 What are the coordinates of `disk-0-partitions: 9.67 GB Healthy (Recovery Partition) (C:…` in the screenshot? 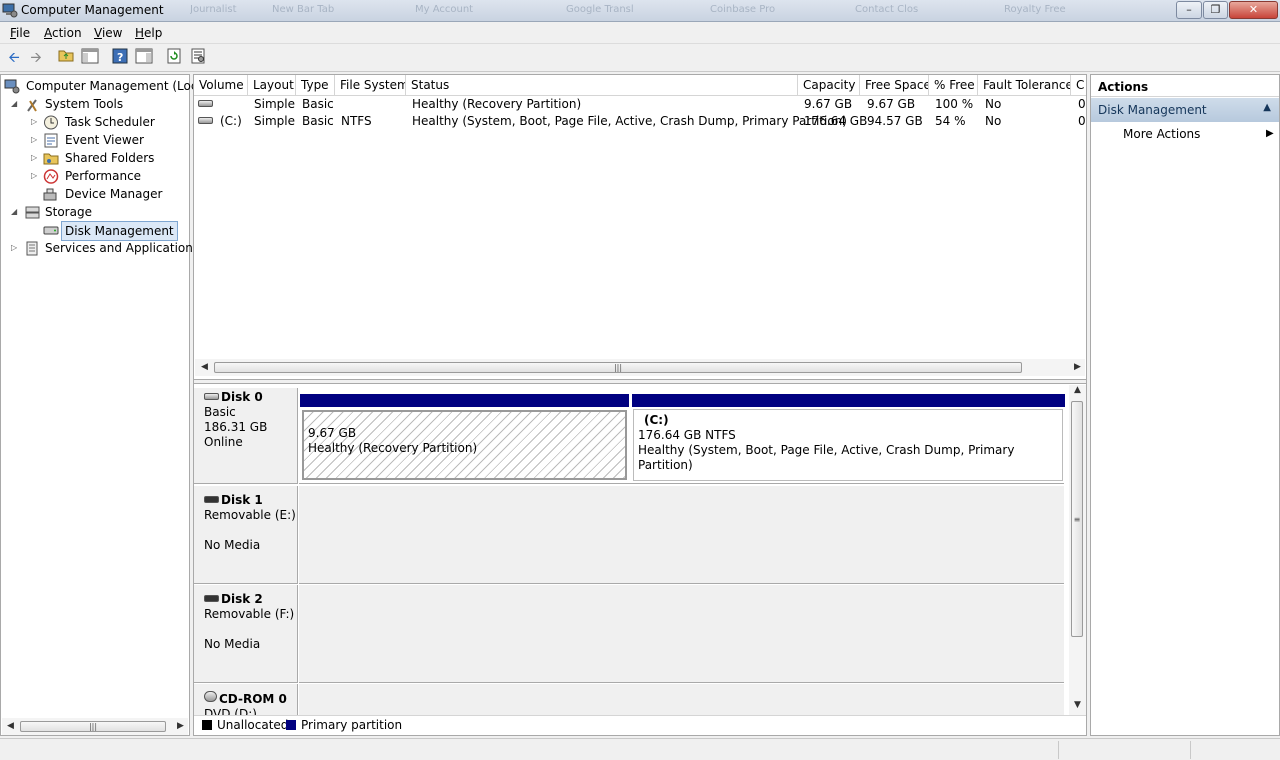 It's located at (682, 436).